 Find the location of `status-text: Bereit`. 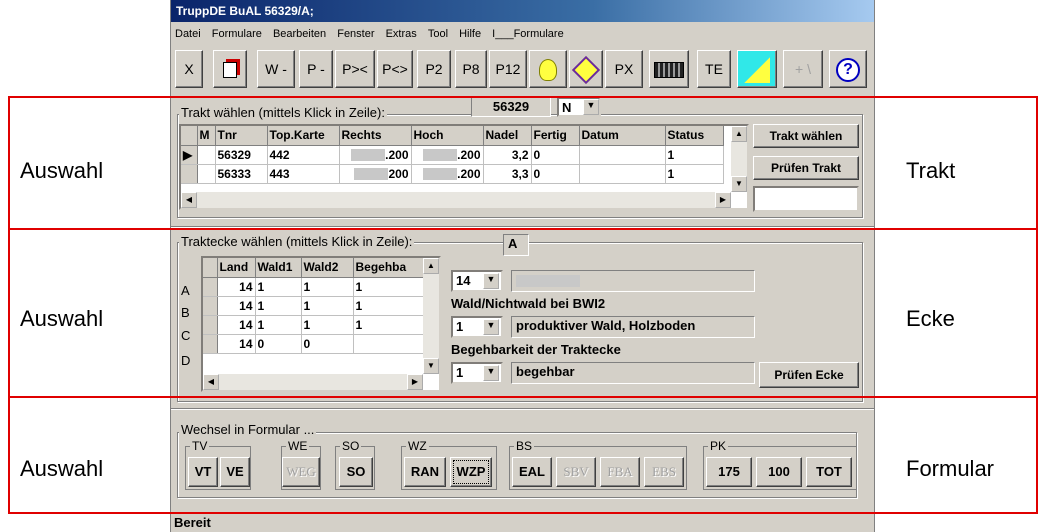

status-text: Bereit is located at coordinates (192, 522).